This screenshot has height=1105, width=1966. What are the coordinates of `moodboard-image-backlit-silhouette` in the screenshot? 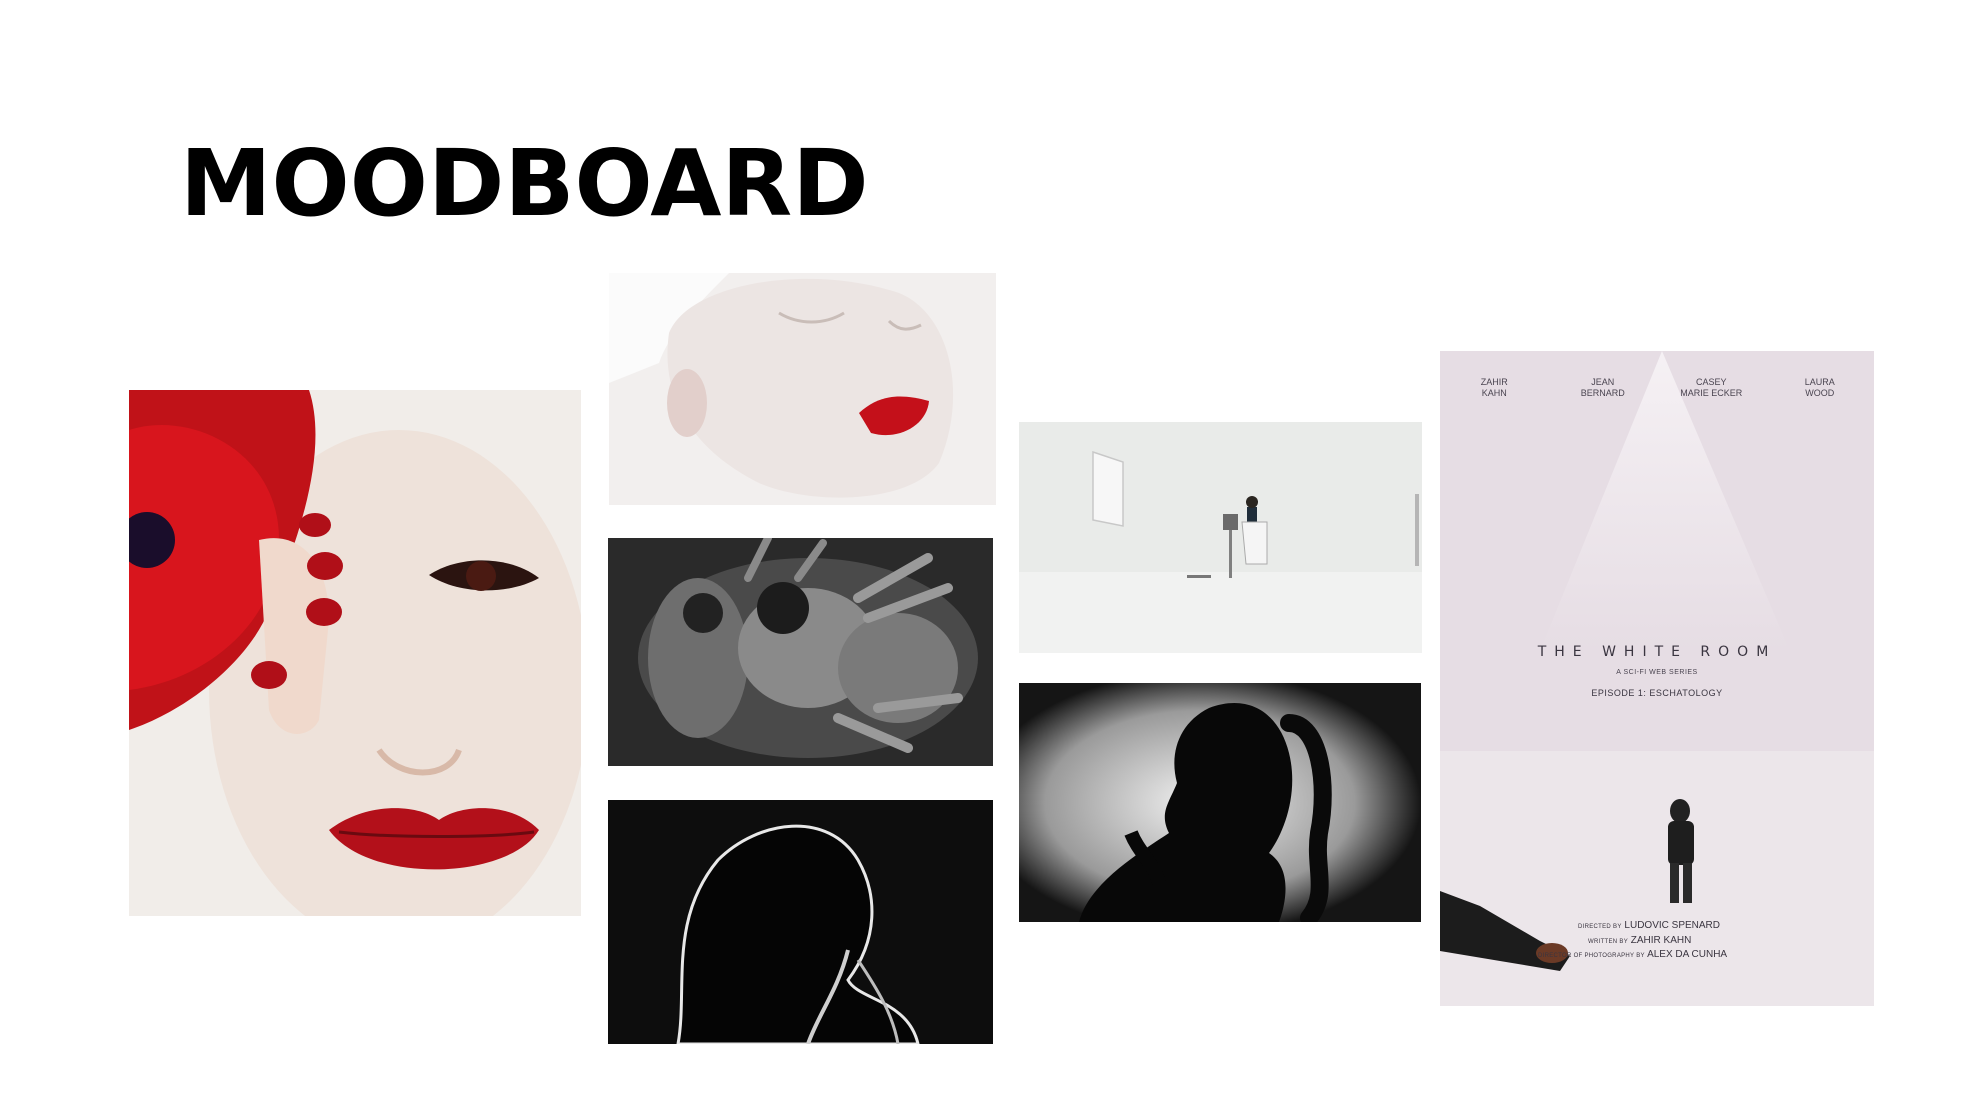 It's located at (800, 922).